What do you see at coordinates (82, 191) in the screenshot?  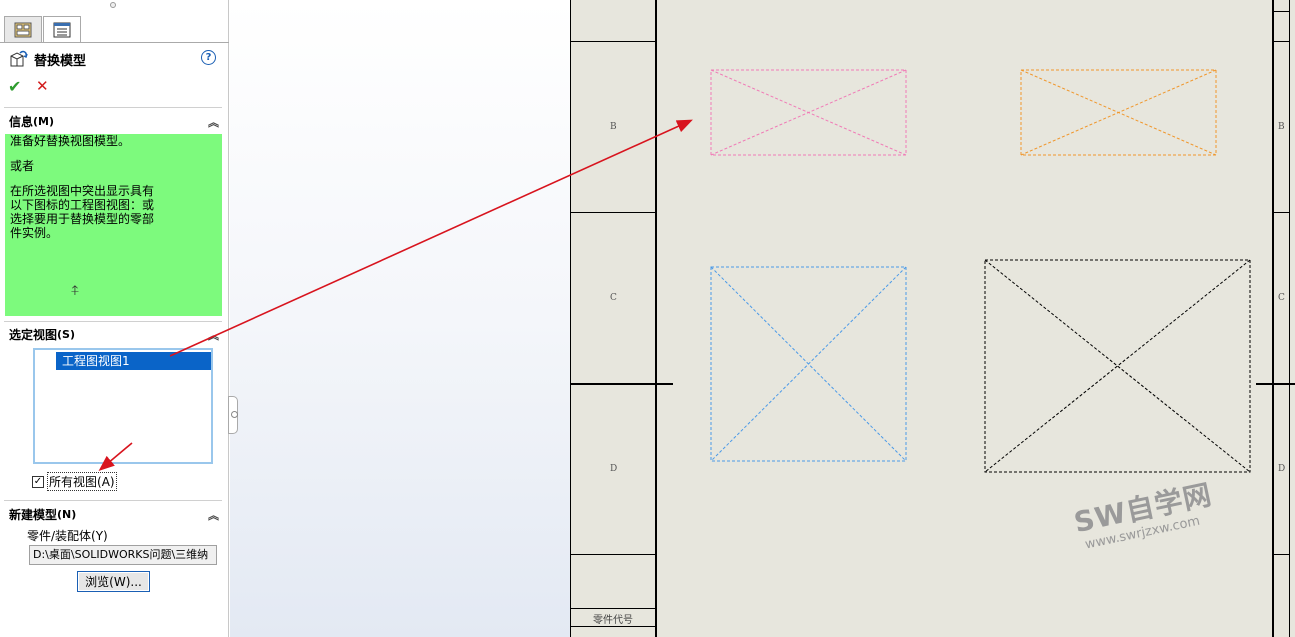 I see `info-line: 在所选视图中突出显示具有` at bounding box center [82, 191].